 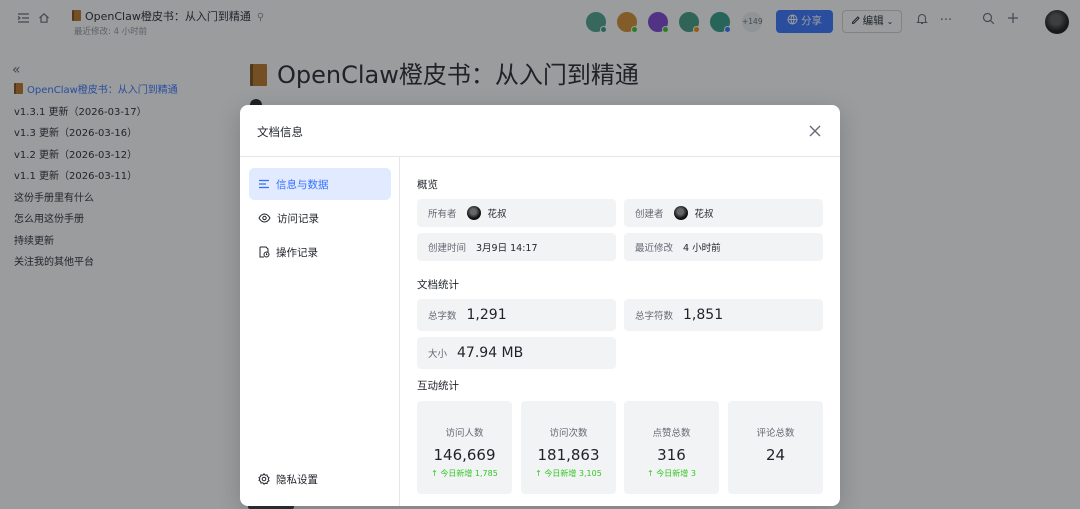 I want to click on visits-stat-card: 访问次数 181,863 ↑ 今日新增 3,105, so click(x=568, y=447).